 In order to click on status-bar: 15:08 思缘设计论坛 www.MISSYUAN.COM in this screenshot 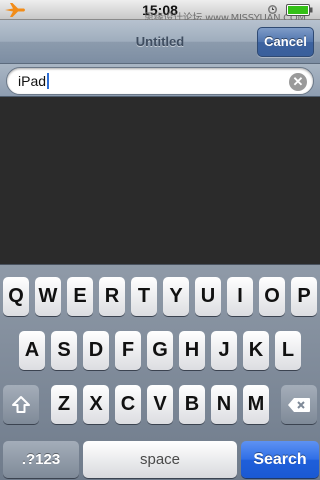, I will do `click(160, 12)`.